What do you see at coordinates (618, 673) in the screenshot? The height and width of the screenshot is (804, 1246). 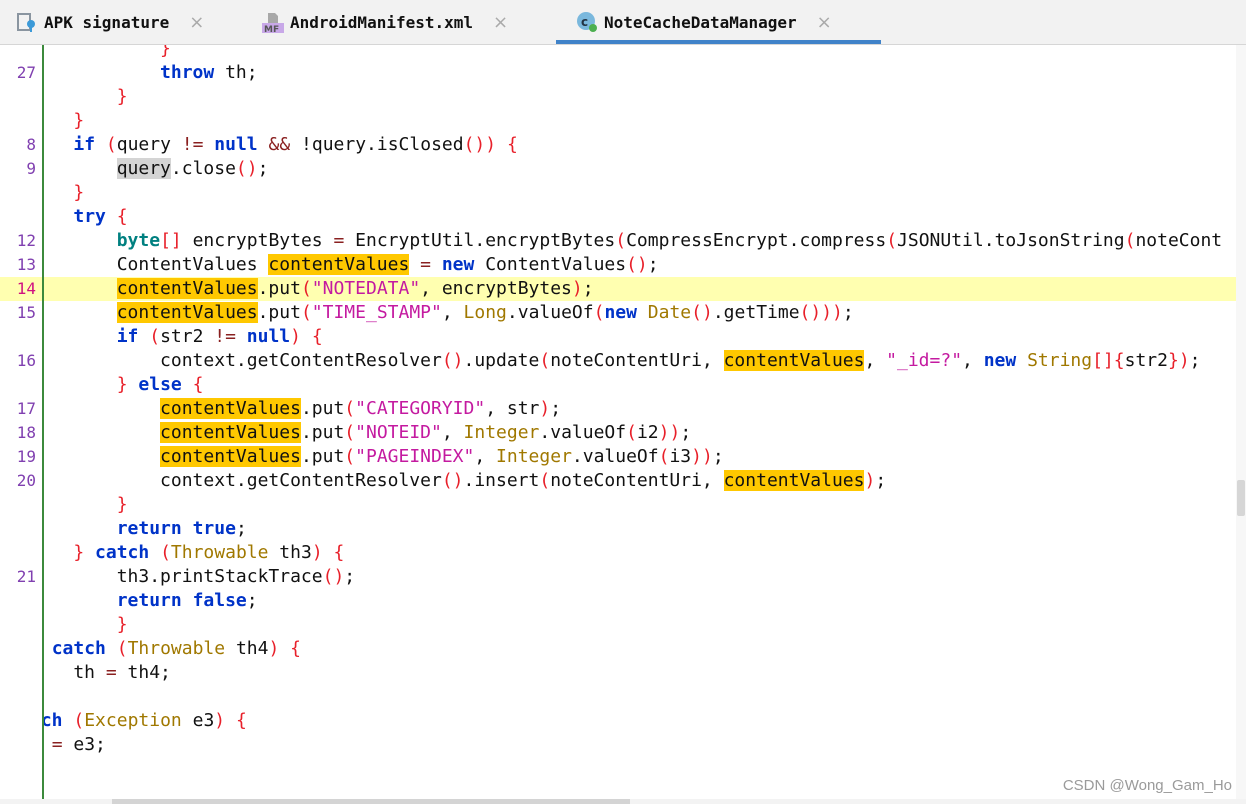 I see `code-line: th = th4;` at bounding box center [618, 673].